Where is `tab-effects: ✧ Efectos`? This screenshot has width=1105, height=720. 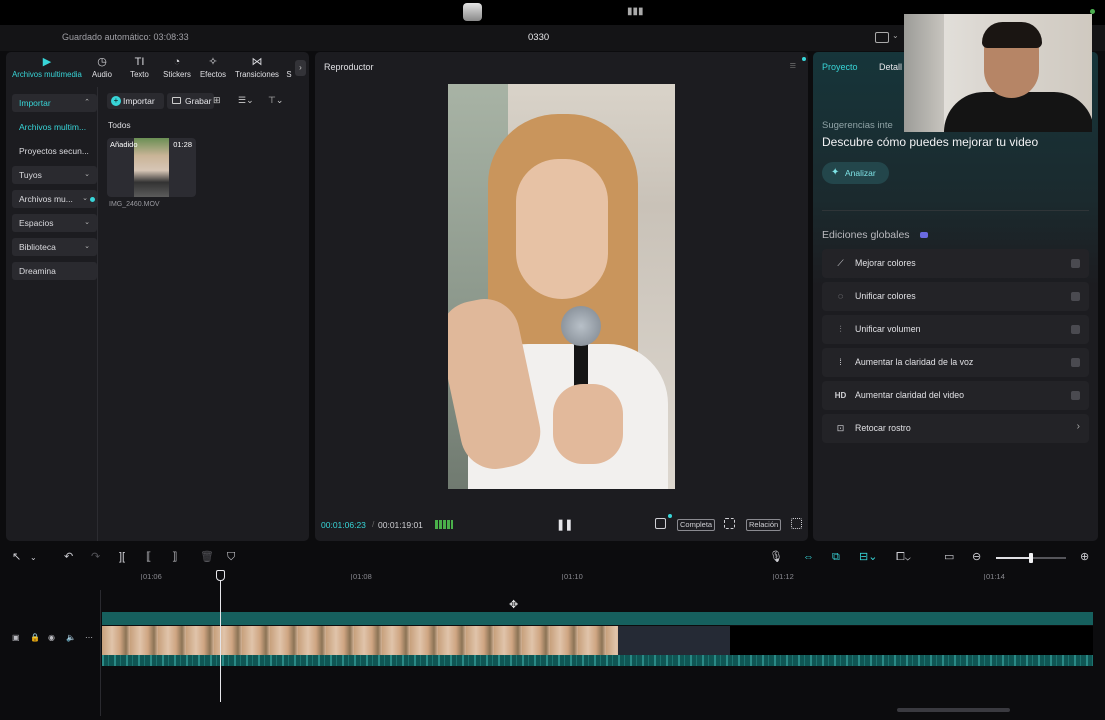 tab-effects: ✧ Efectos is located at coordinates (213, 70).